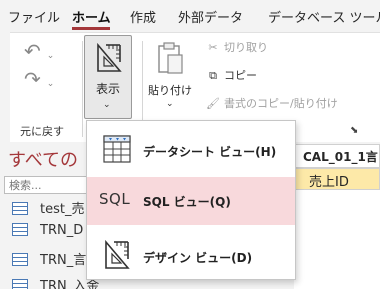  Describe the element at coordinates (115, 199) in the screenshot. I see `sql-icon: SQL` at that location.